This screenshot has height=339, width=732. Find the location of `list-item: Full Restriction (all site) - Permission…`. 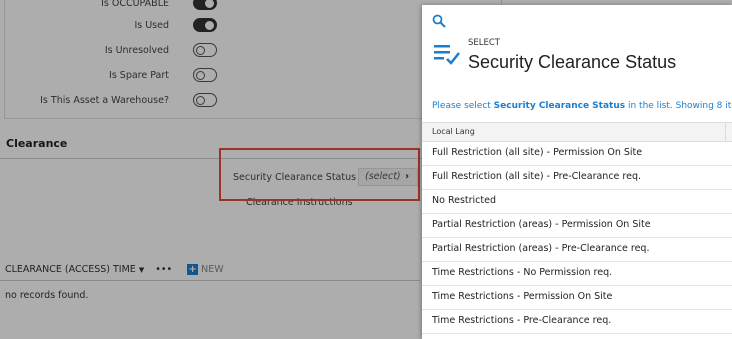

list-item: Full Restriction (all site) - Permission… is located at coordinates (577, 154).